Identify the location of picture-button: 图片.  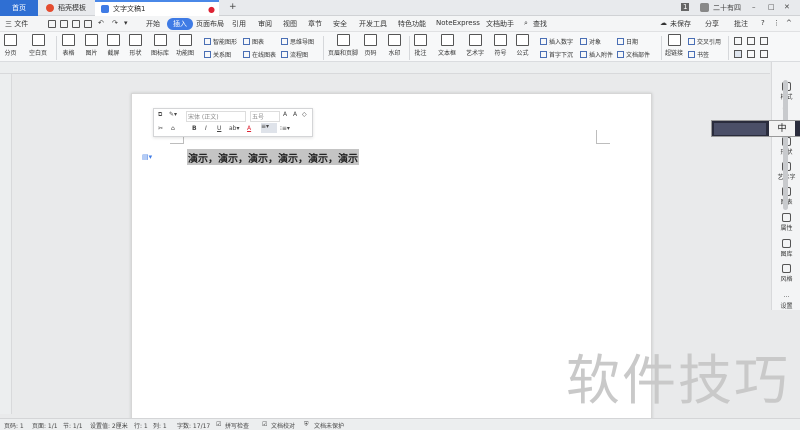
(91, 45).